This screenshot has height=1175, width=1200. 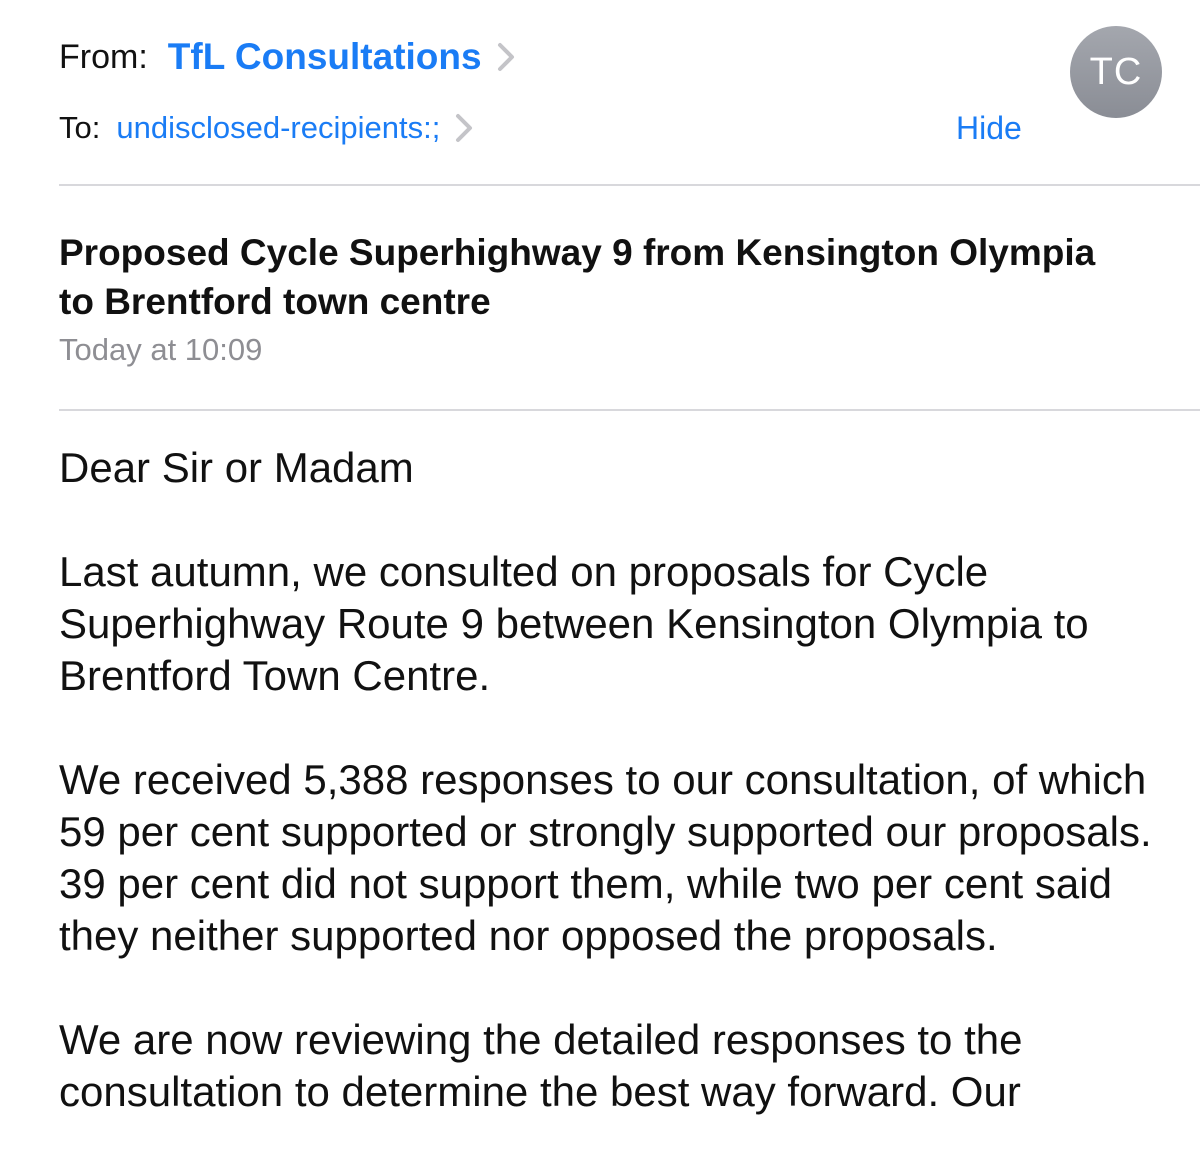 I want to click on sender-avatar: TC, so click(x=1116, y=72).